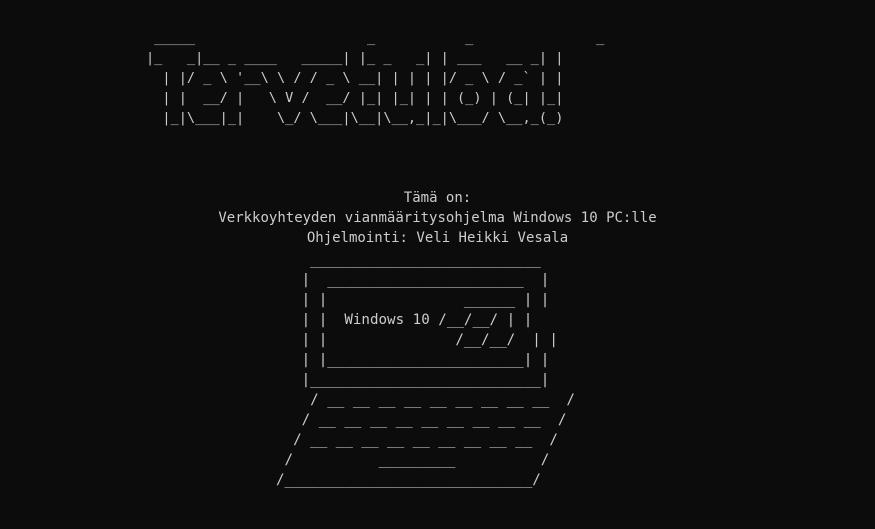 The width and height of the screenshot is (875, 529). What do you see at coordinates (437, 198) in the screenshot?
I see `intro-line: Tämä on:` at bounding box center [437, 198].